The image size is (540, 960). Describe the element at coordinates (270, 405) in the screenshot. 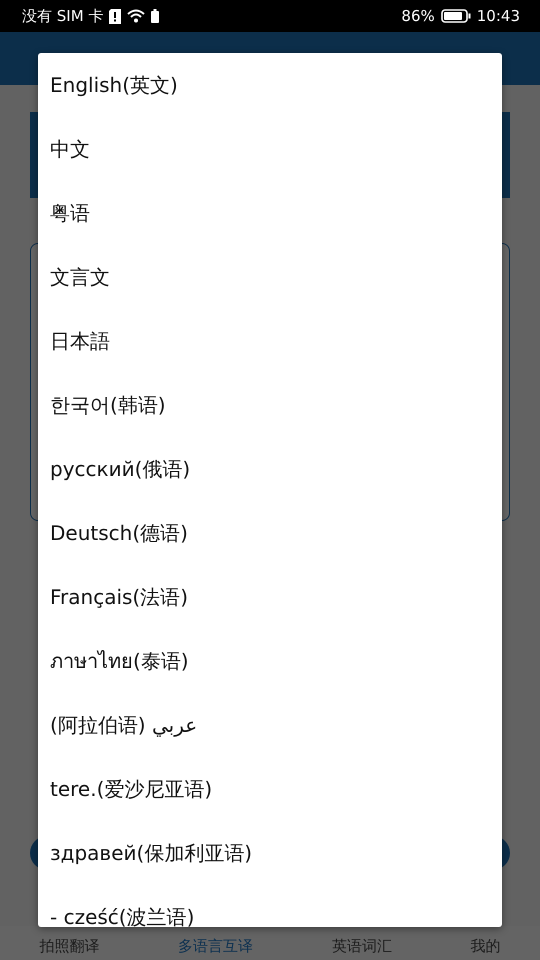

I see `language-option: 한국어(韩语)` at that location.